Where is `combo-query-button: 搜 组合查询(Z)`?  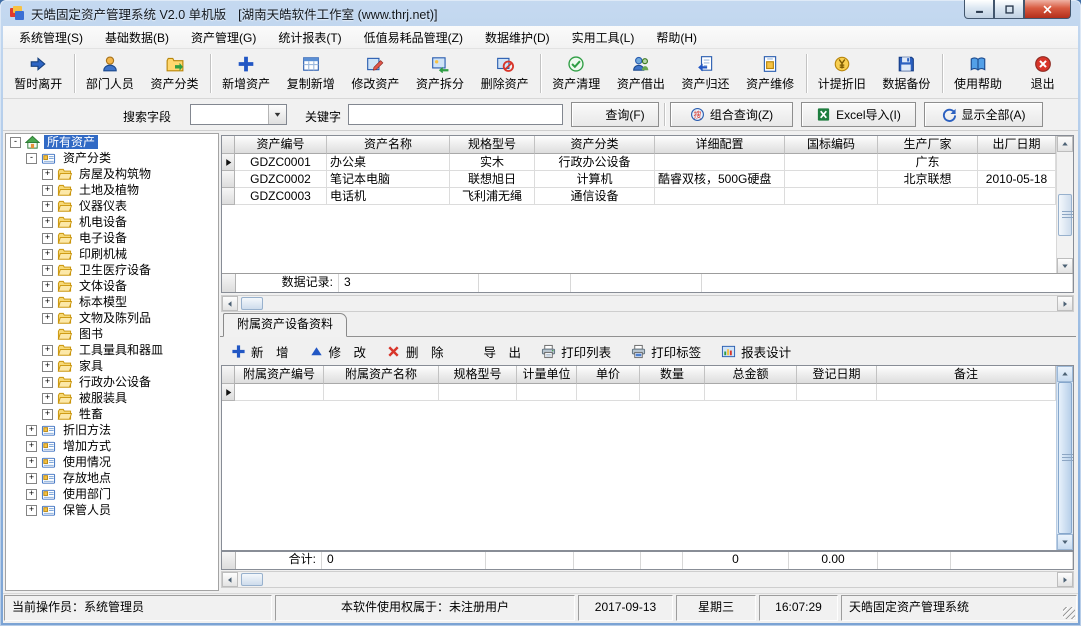
combo-query-button: 搜 组合查询(Z) is located at coordinates (731, 114).